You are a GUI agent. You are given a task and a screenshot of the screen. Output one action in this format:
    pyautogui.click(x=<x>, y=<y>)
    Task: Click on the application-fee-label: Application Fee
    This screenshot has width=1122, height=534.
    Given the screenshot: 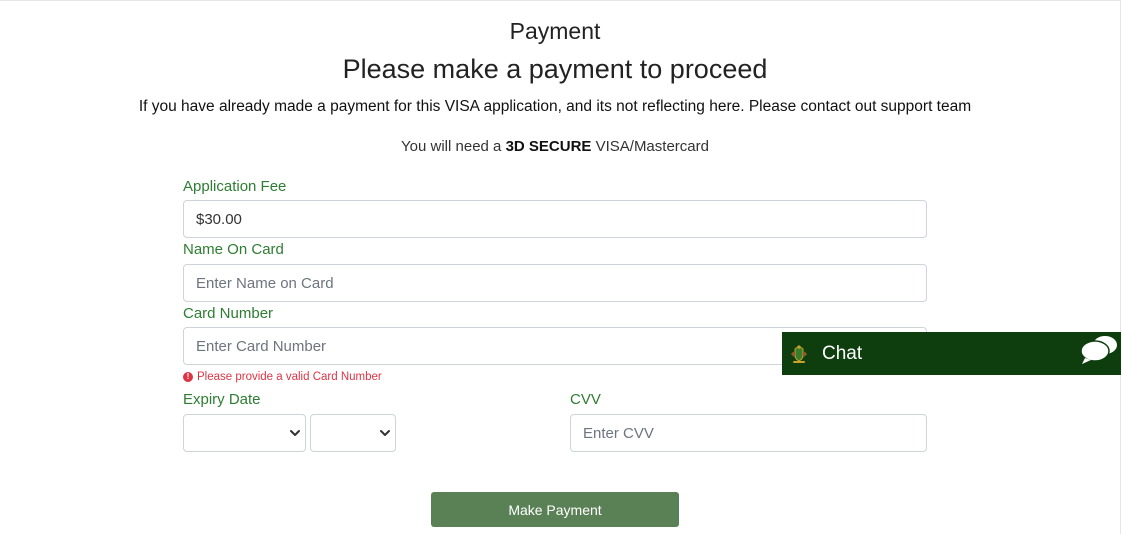 What is the action you would take?
    pyautogui.click(x=235, y=186)
    